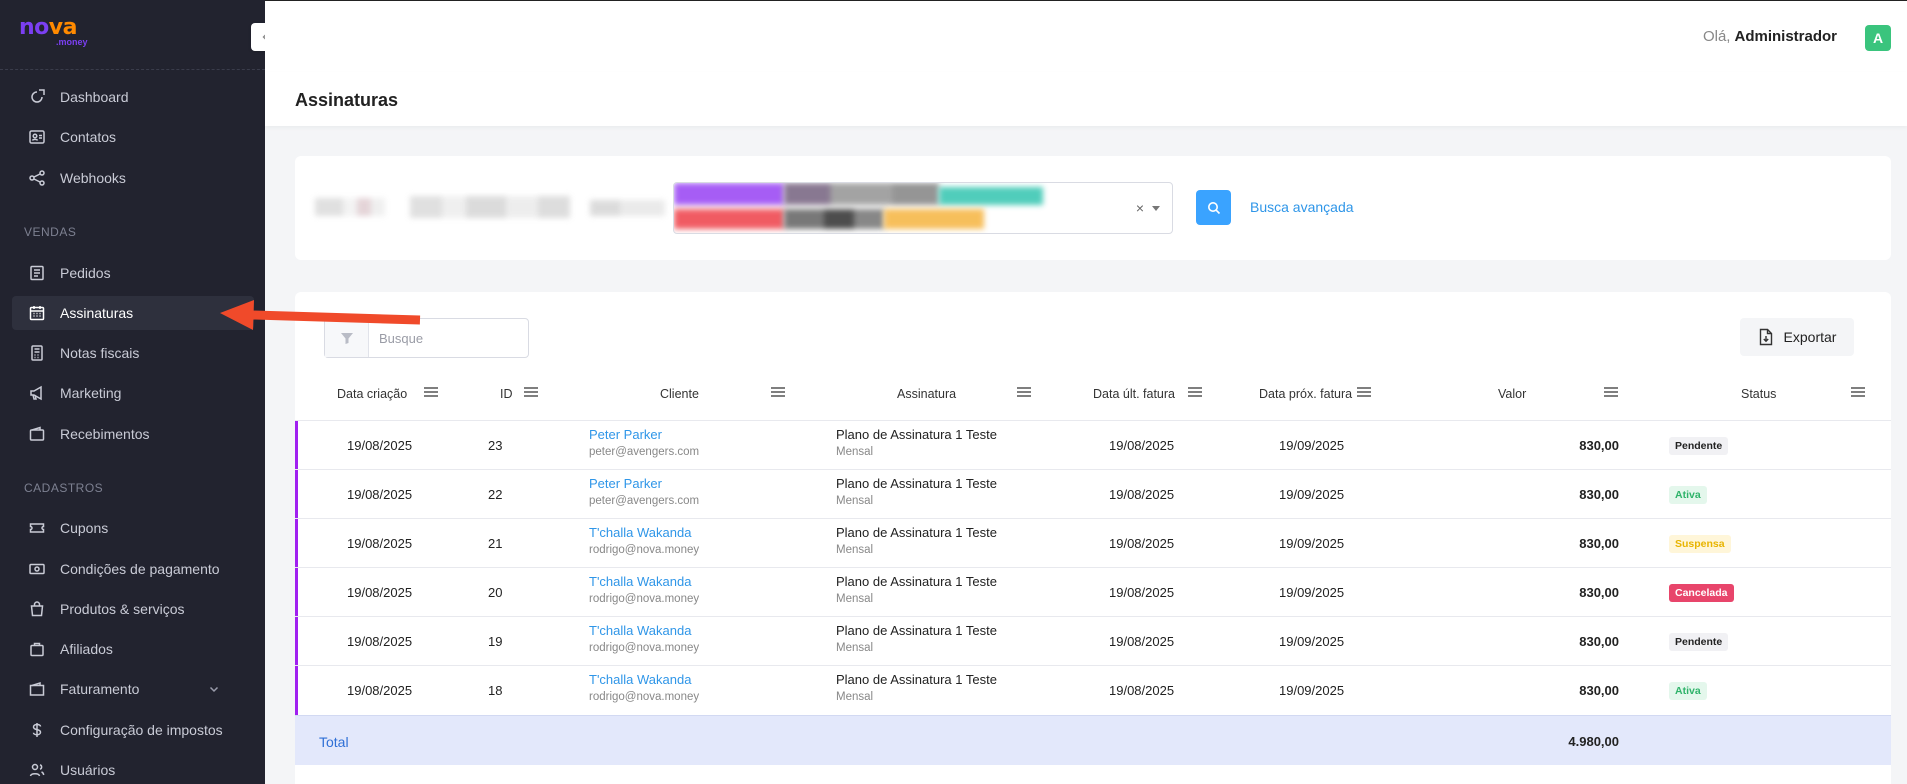  I want to click on total-label: Total, so click(334, 742).